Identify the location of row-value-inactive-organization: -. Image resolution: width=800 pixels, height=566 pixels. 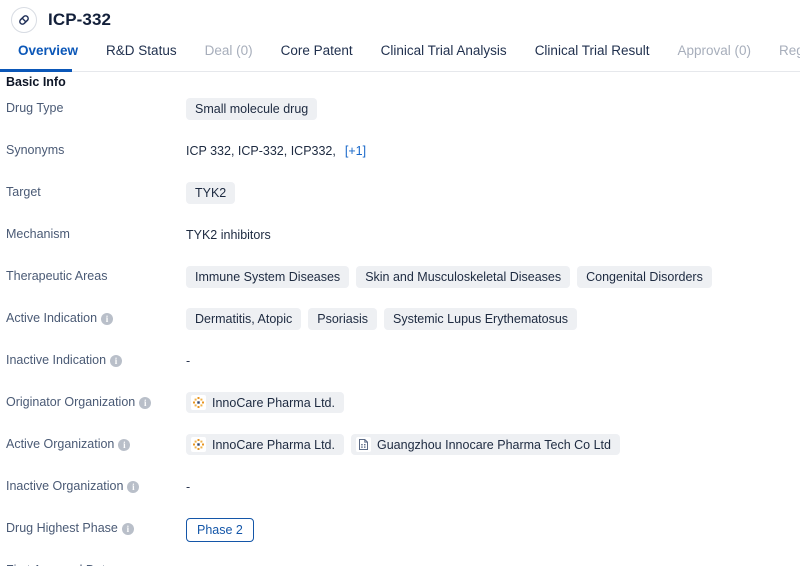
(493, 486).